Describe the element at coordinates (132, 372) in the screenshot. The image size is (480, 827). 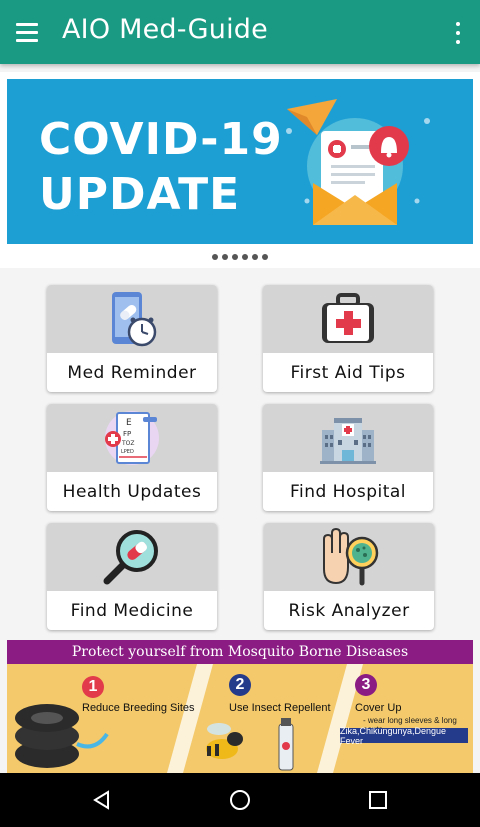
I see `med-reminder-label: Med Reminder` at that location.